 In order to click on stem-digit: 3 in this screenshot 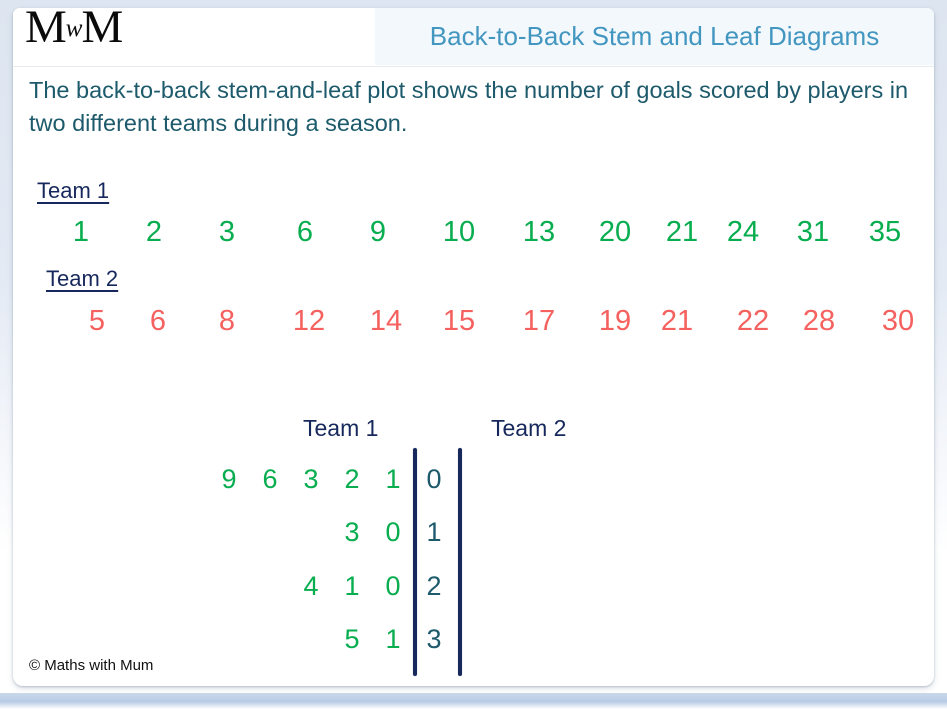, I will do `click(434, 639)`.